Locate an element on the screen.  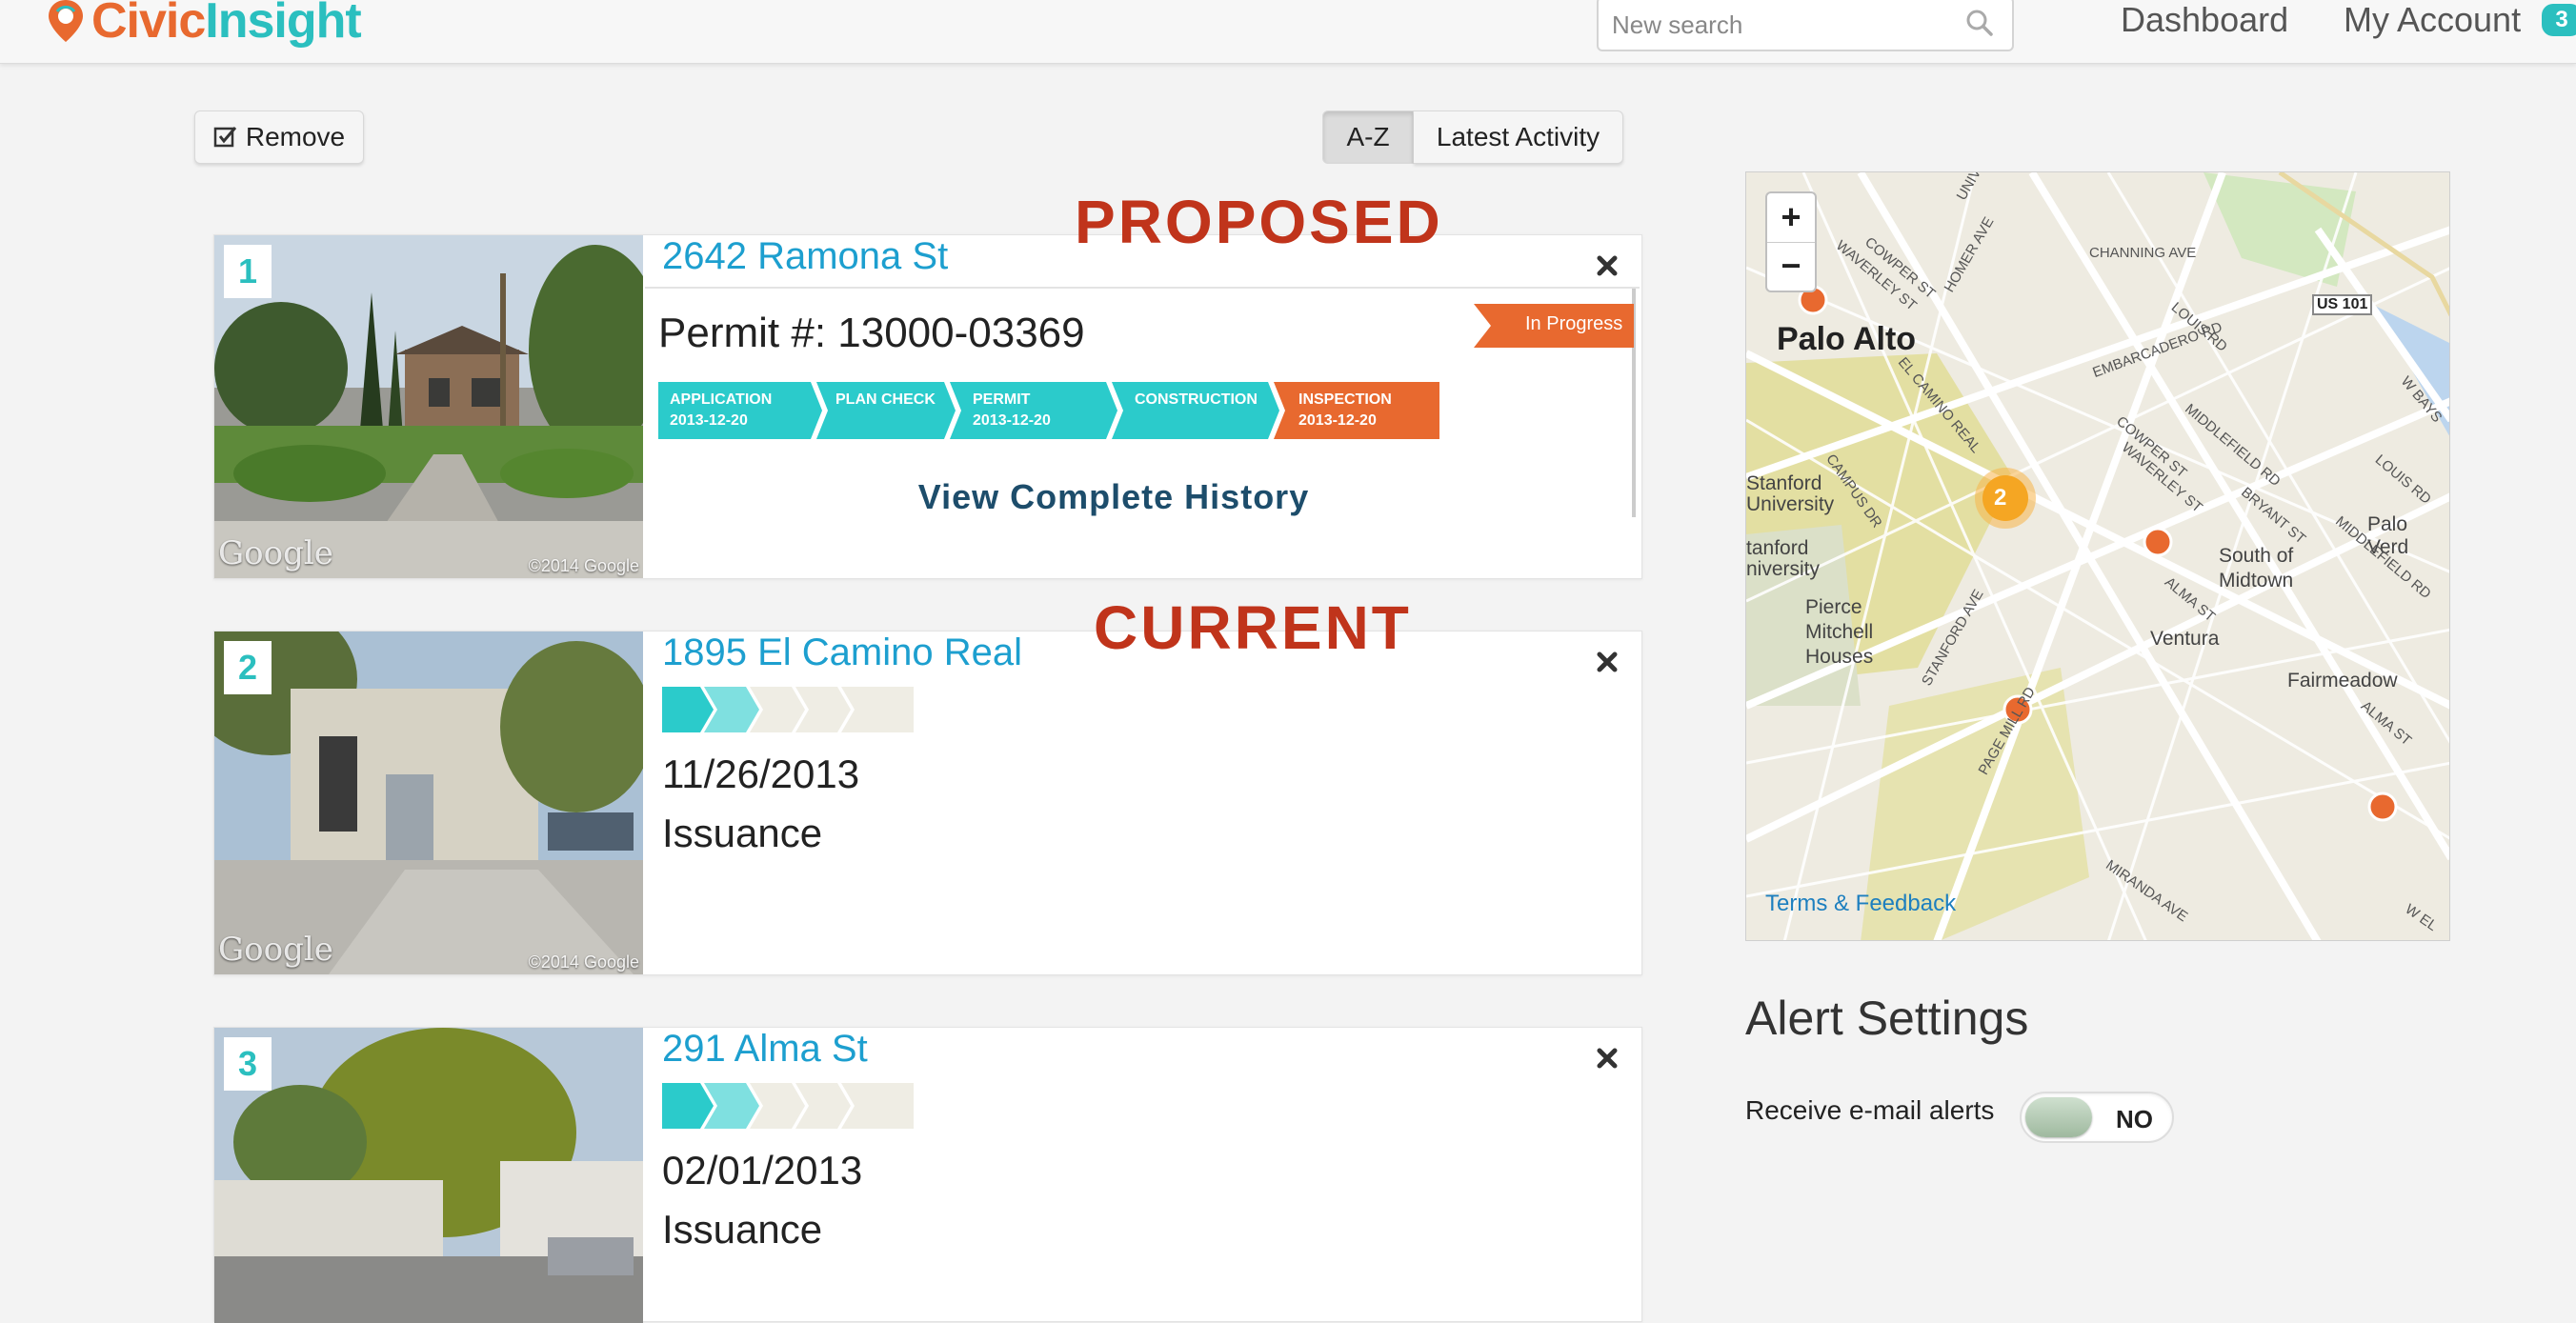
checkbox-icon is located at coordinates (225, 137).